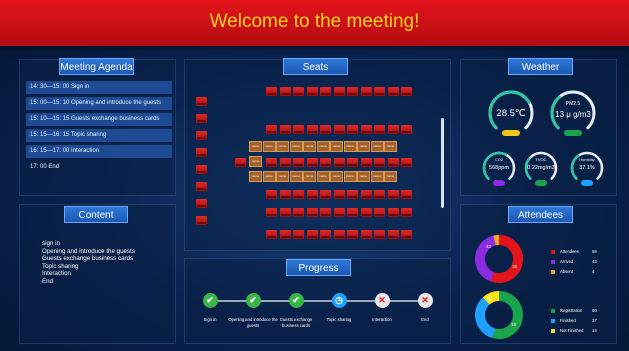 The height and width of the screenshot is (351, 629). I want to click on legend-name: Absent, so click(567, 271).